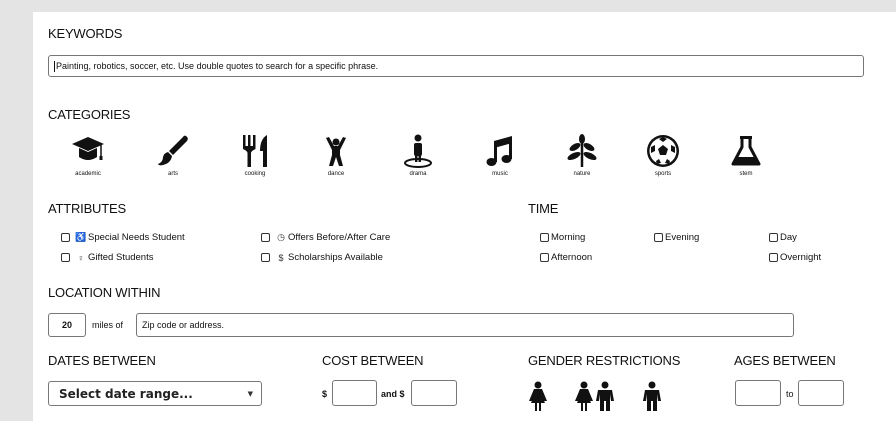 The width and height of the screenshot is (896, 421). Describe the element at coordinates (339, 237) in the screenshot. I see `attribute-label: Offers Before/After Care` at that location.